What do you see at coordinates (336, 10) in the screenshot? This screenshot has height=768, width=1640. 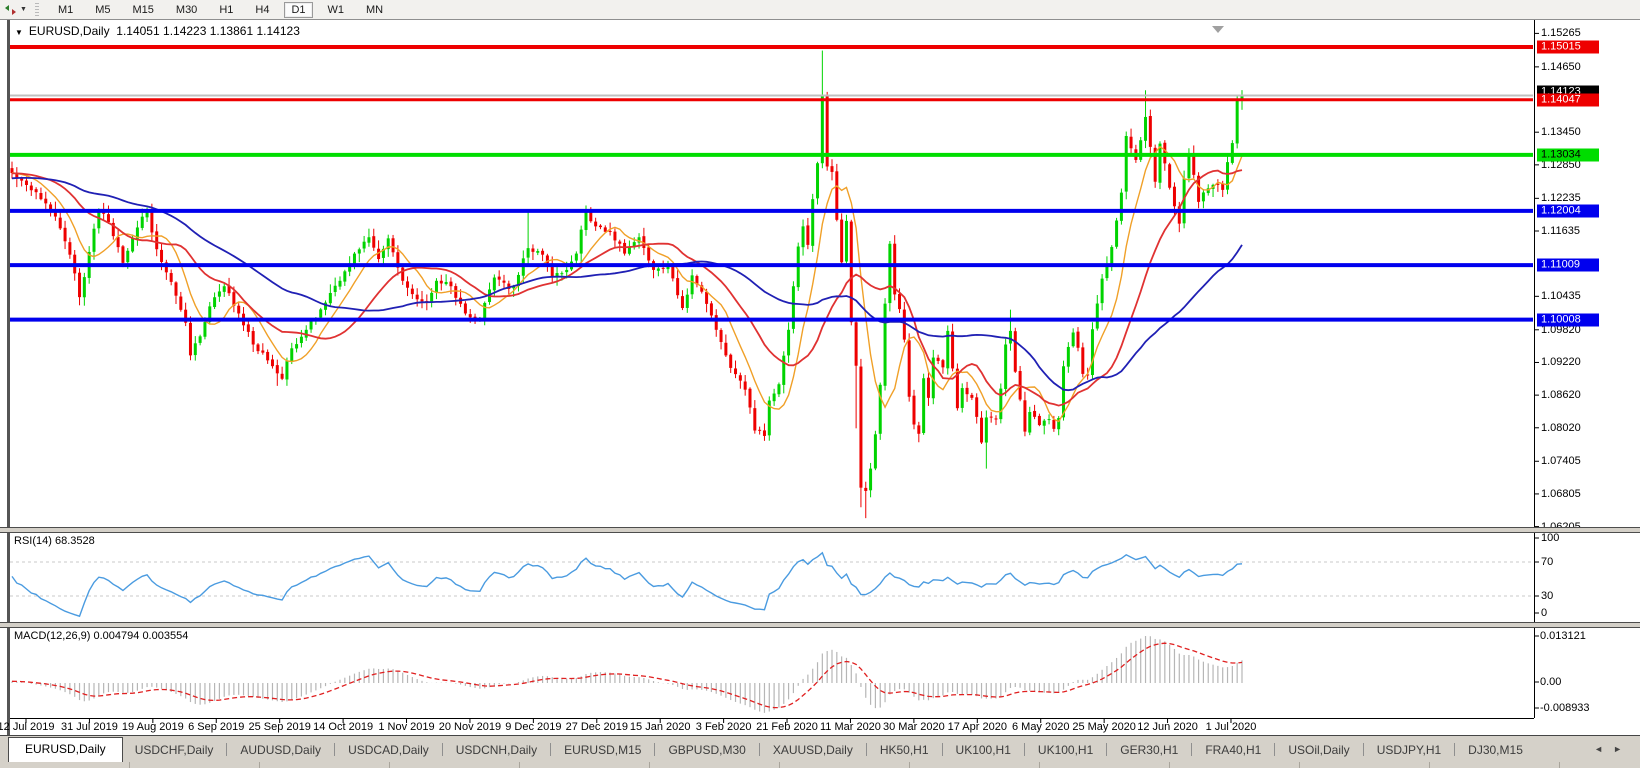 I see `timeframe-button-w1: W1` at bounding box center [336, 10].